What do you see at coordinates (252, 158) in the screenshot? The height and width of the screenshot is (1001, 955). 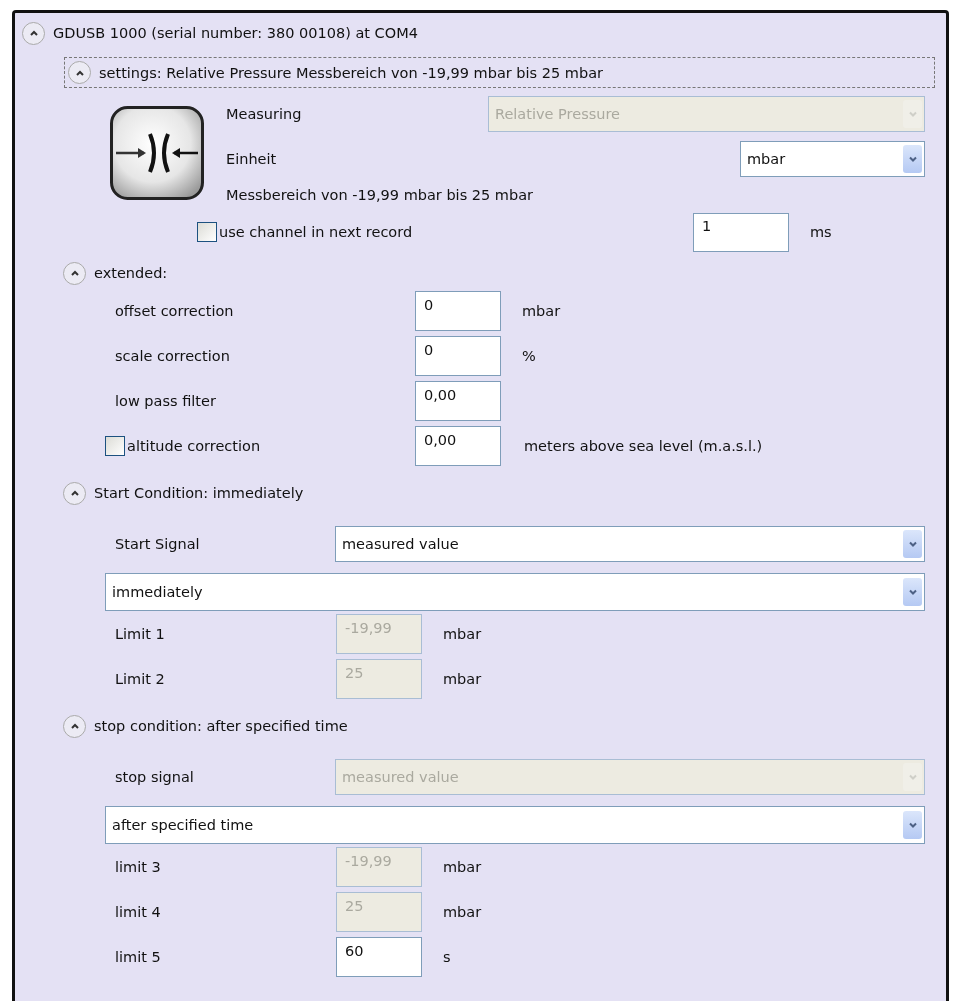 I see `field-label: Einheit` at bounding box center [252, 158].